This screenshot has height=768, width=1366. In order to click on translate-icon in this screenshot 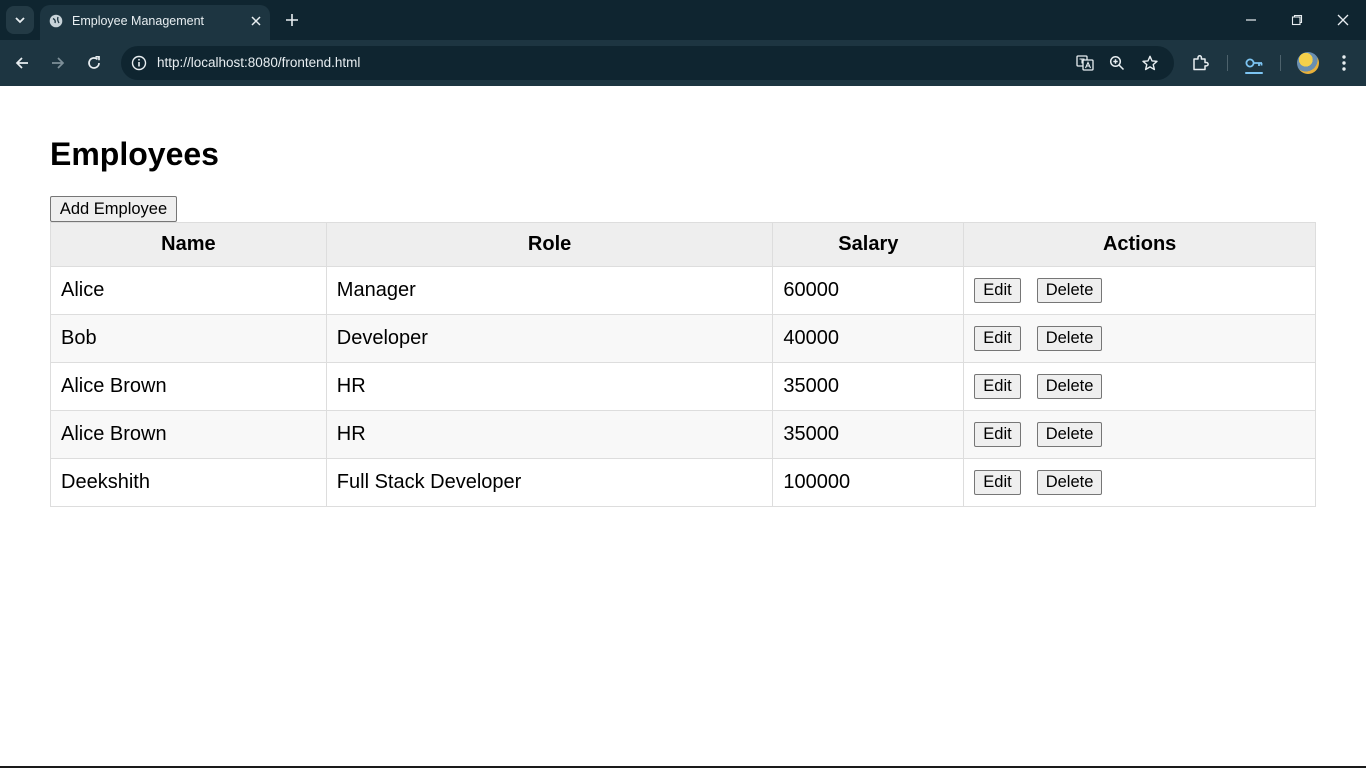, I will do `click(1085, 63)`.